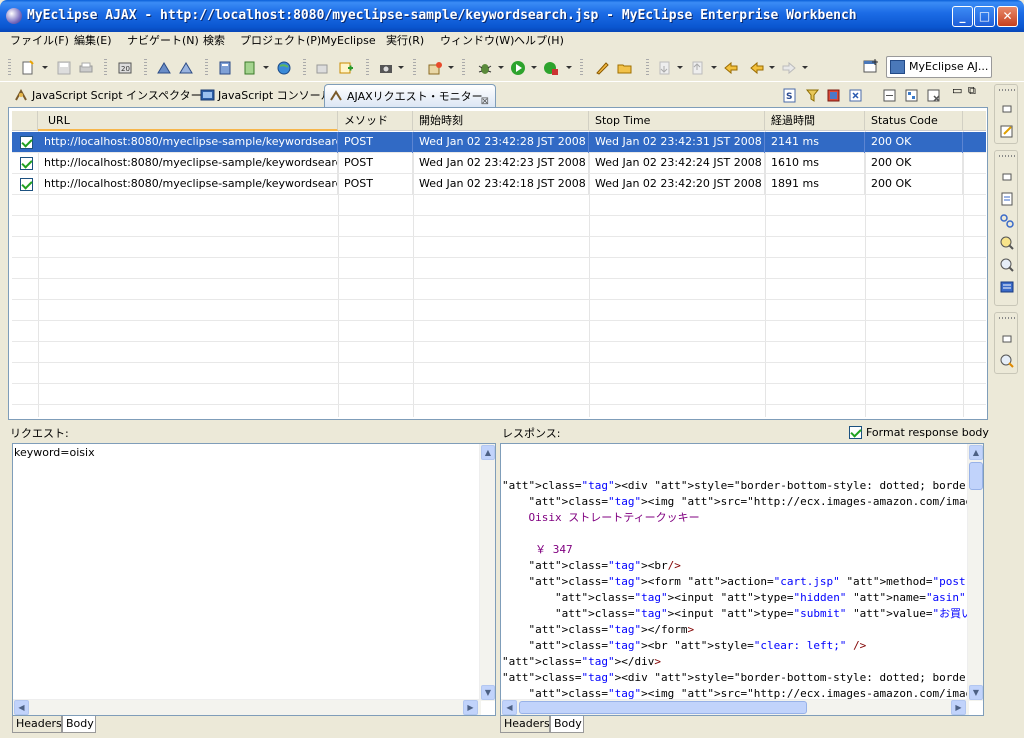  Describe the element at coordinates (805, 67) in the screenshot. I see `forward-dropdown` at that location.